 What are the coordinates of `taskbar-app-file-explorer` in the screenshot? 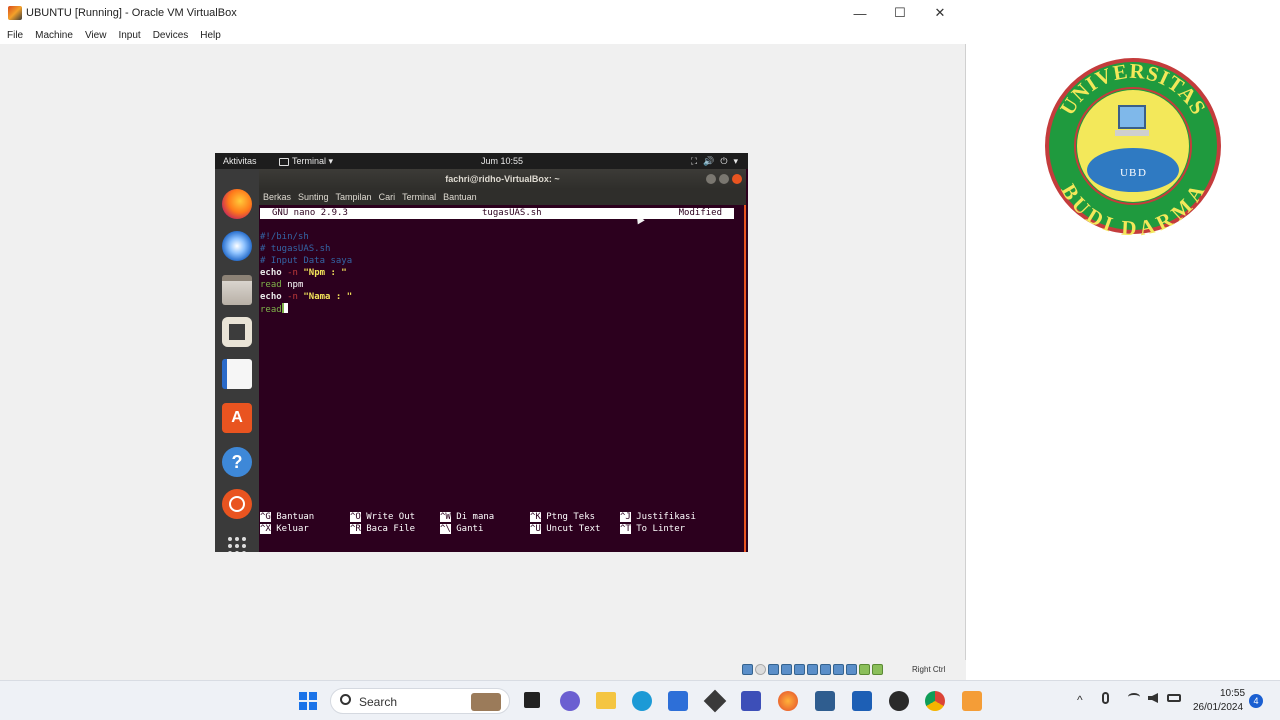 It's located at (606, 700).